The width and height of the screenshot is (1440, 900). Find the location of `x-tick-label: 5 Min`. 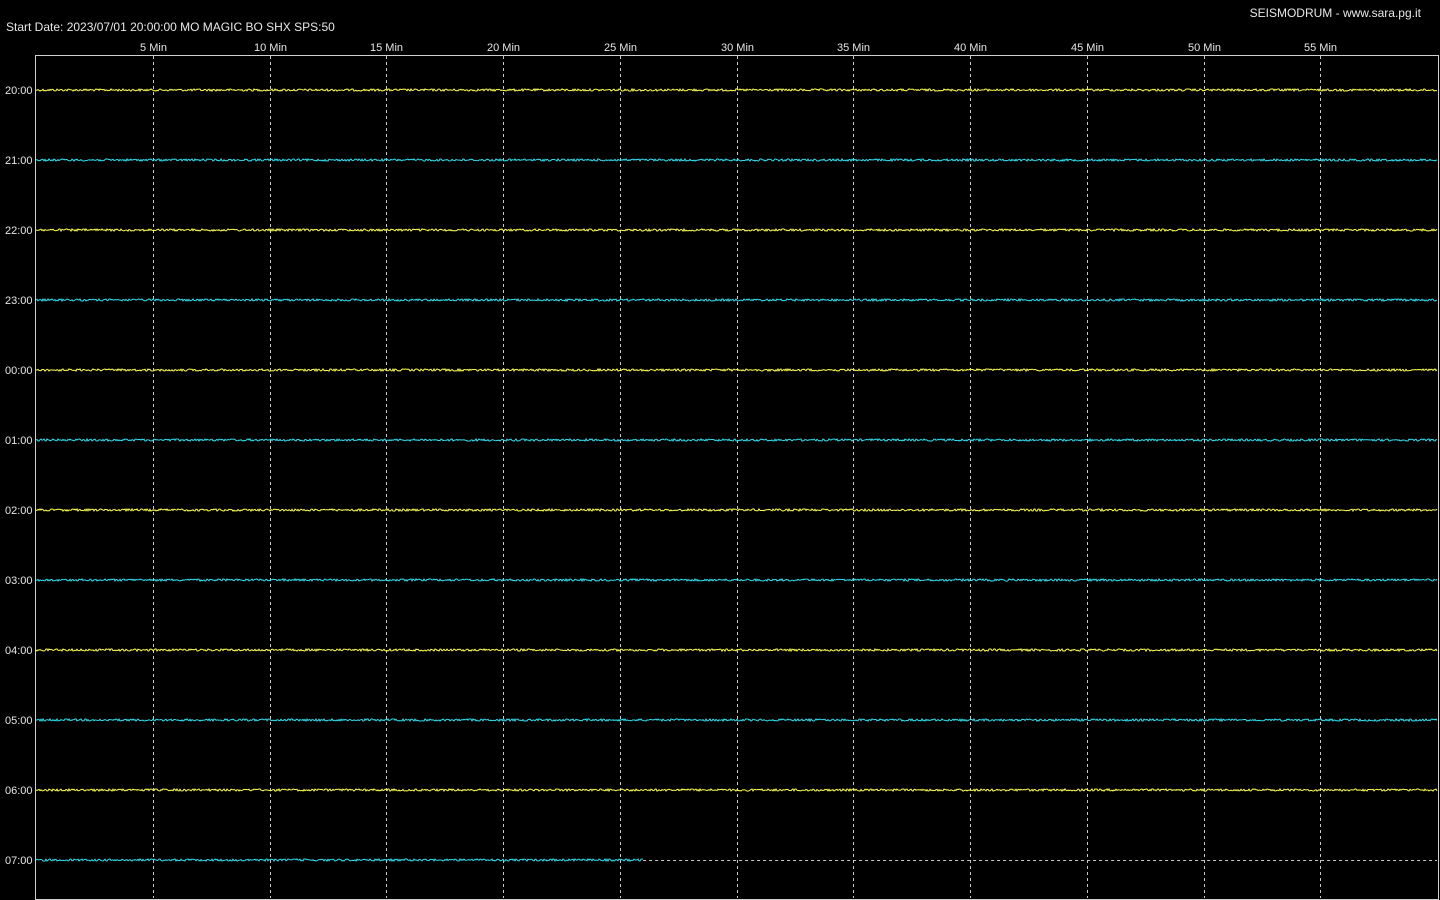

x-tick-label: 5 Min is located at coordinates (153, 48).